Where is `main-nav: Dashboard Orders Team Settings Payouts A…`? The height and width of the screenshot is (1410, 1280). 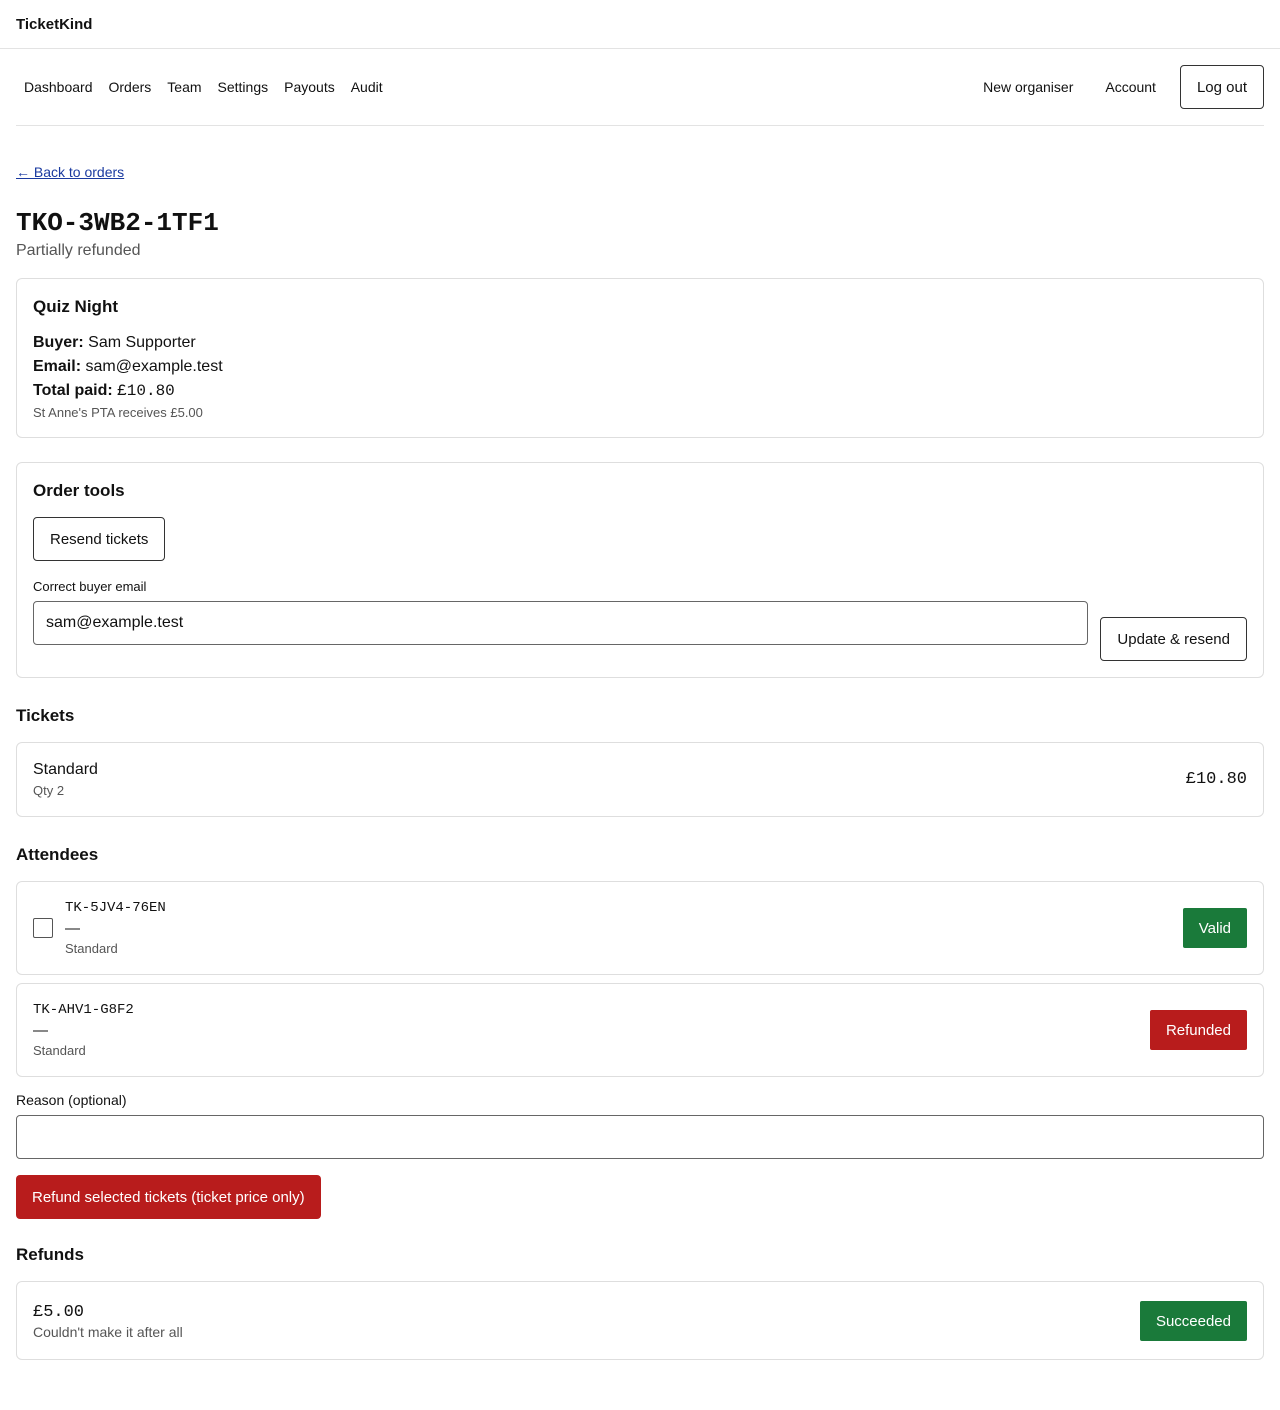
main-nav: Dashboard Orders Team Settings Payouts A… is located at coordinates (640, 87).